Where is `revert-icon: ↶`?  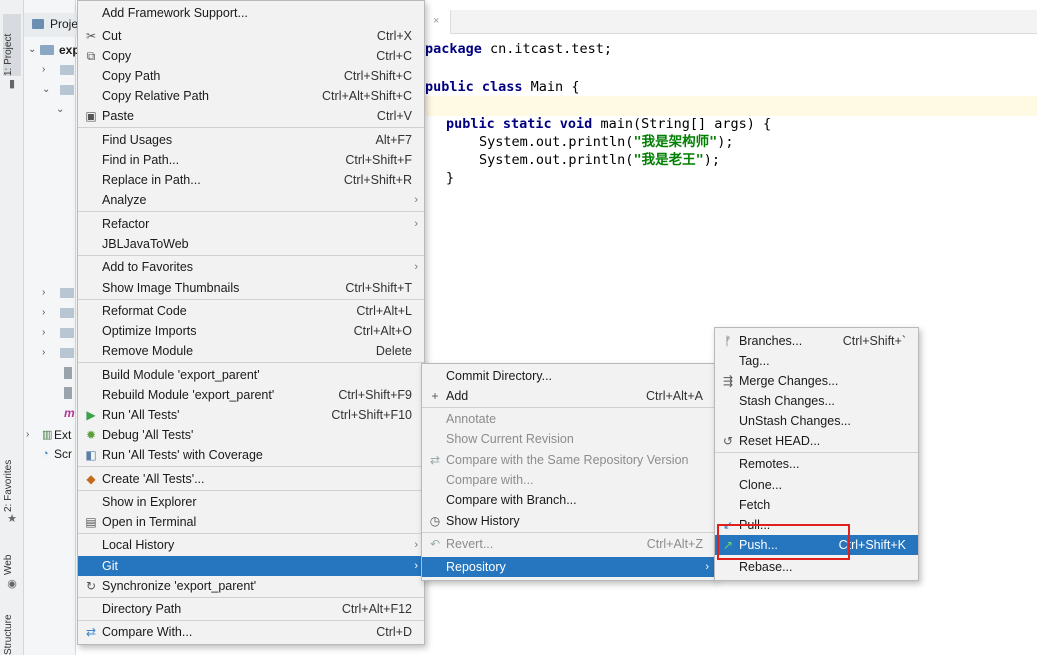
revert-icon: ↶ is located at coordinates (435, 544).